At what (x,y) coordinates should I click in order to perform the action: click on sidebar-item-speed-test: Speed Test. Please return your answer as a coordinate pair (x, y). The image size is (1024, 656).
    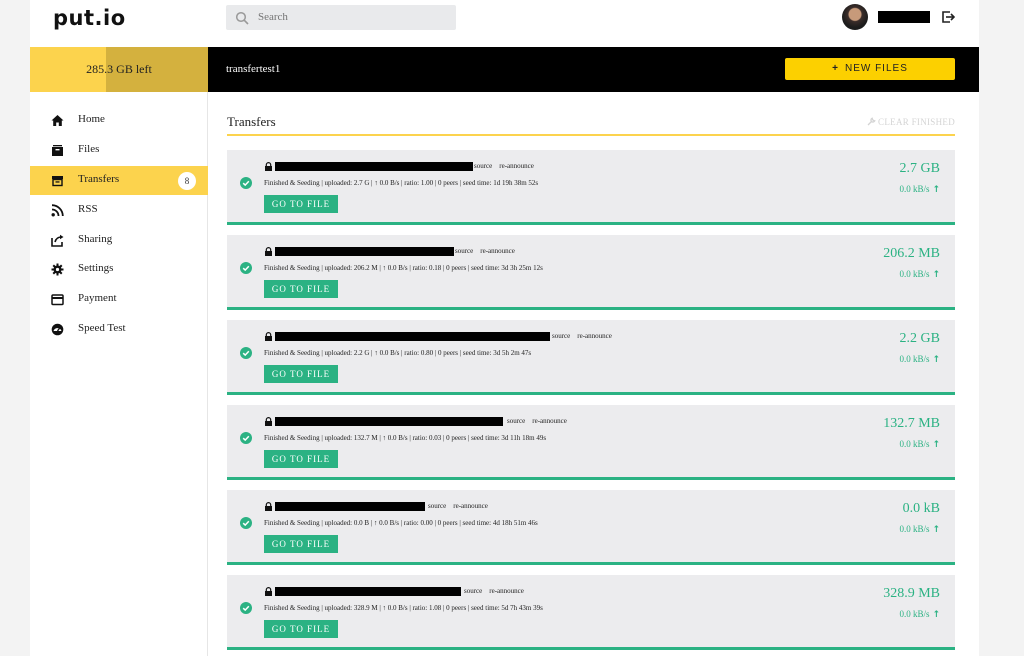
    Looking at the image, I should click on (119, 329).